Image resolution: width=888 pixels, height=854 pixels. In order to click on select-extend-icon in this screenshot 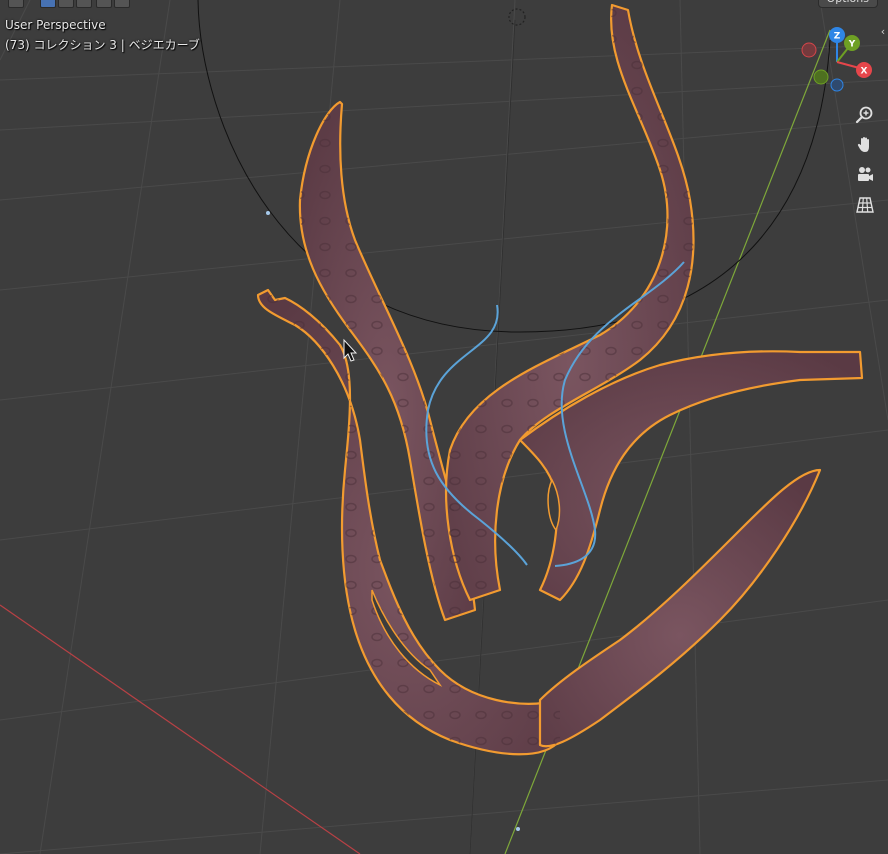, I will do `click(66, 4)`.